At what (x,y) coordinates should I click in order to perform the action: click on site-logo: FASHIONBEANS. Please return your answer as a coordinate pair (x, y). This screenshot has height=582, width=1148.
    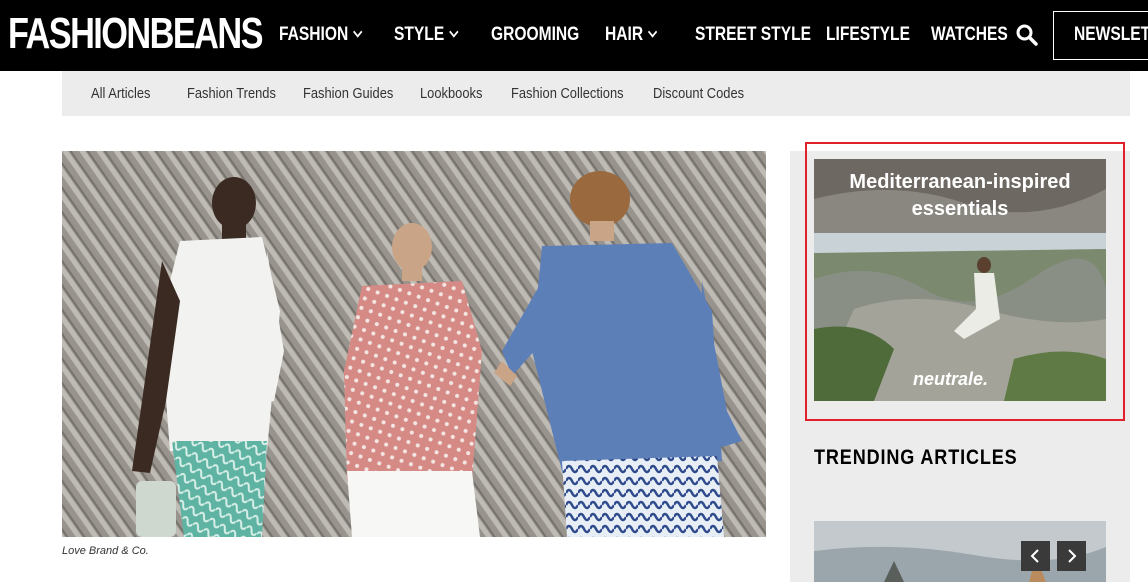
    Looking at the image, I should click on (136, 34).